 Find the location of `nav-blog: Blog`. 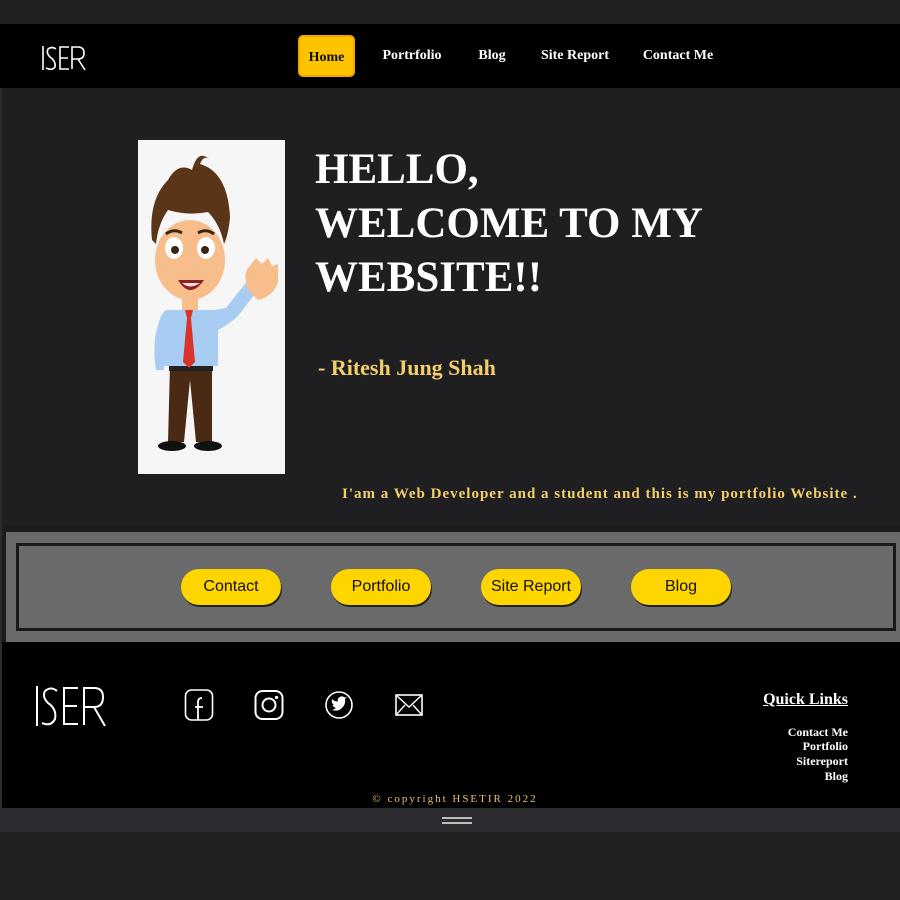

nav-blog: Blog is located at coordinates (492, 56).